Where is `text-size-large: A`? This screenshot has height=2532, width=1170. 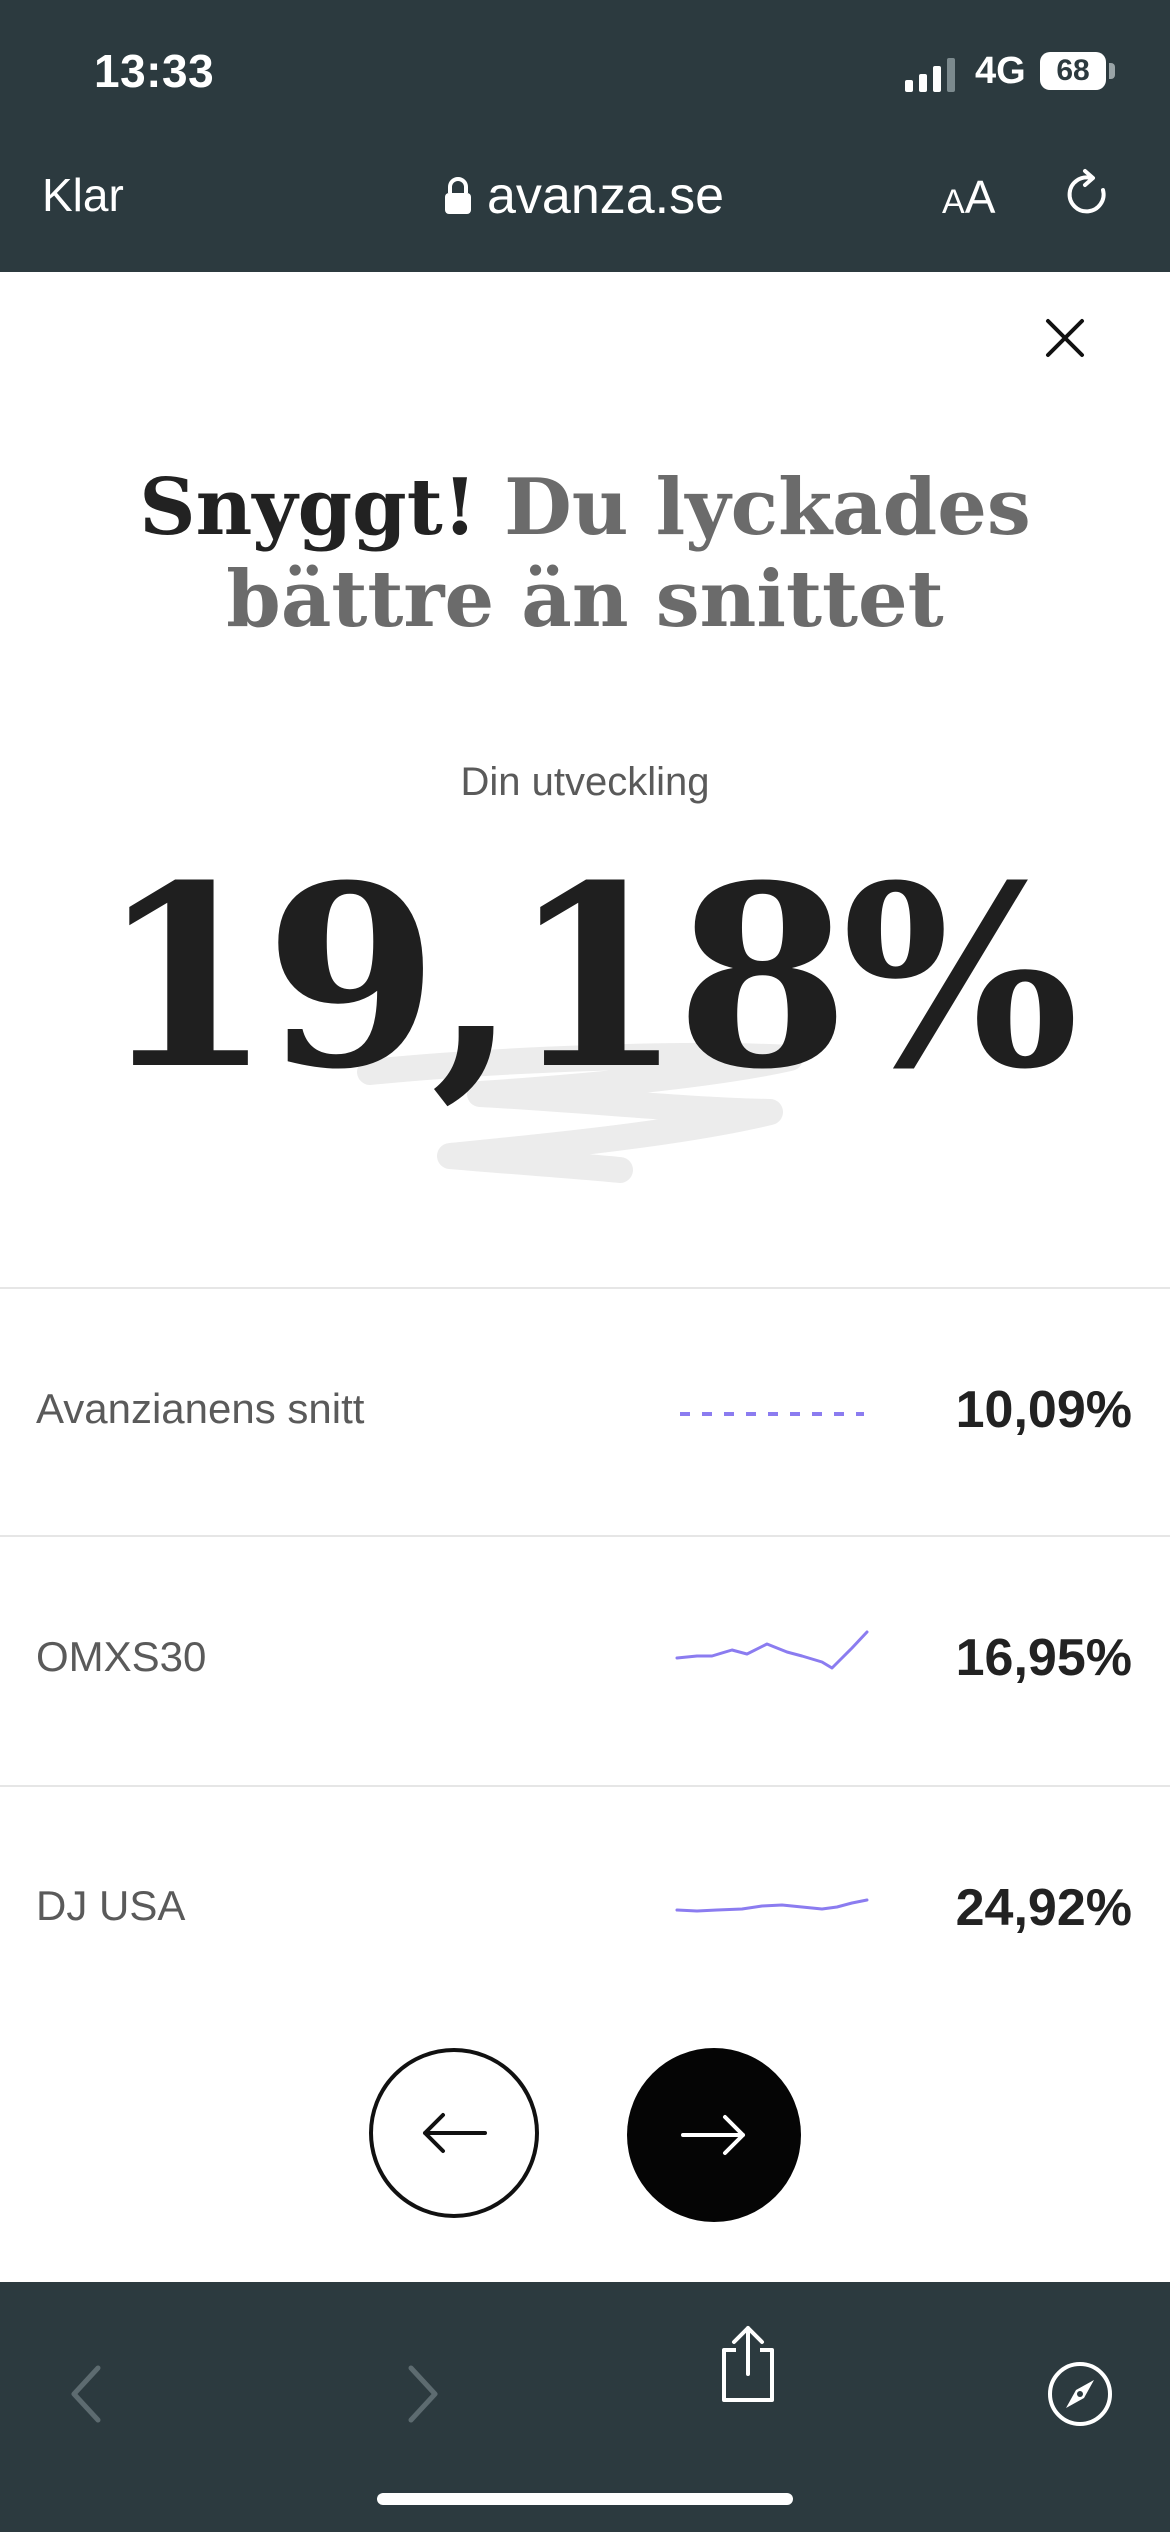
text-size-large: A is located at coordinates (980, 197).